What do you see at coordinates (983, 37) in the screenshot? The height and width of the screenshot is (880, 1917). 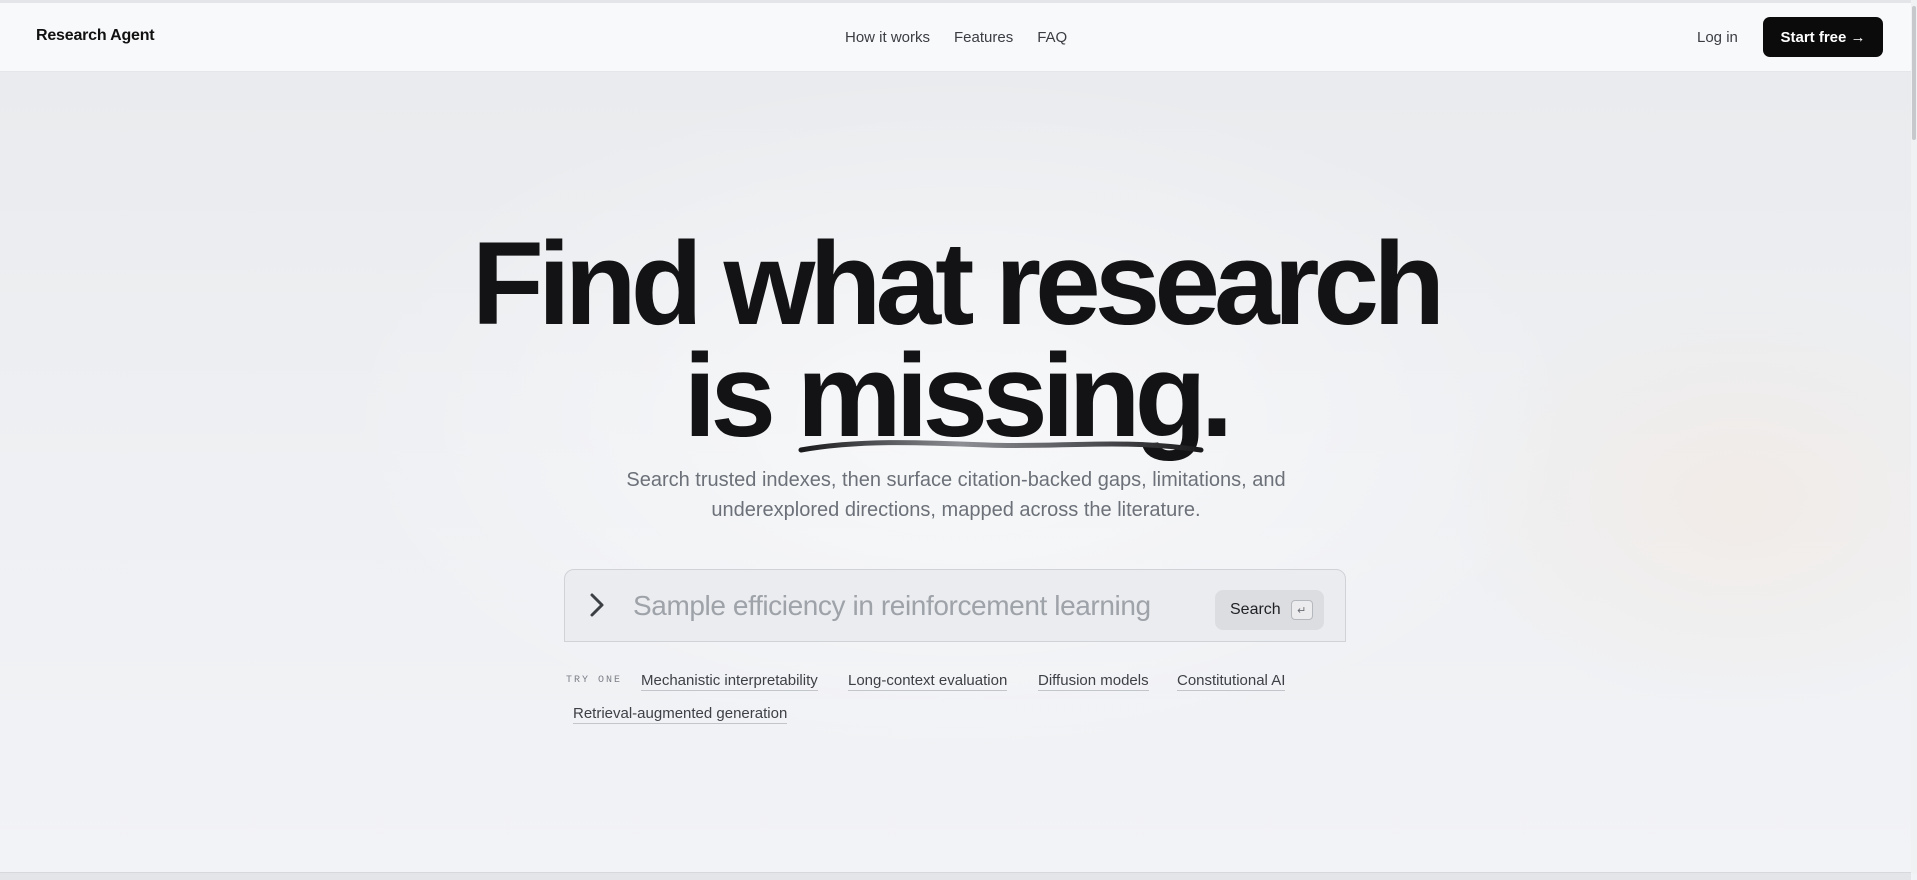 I see `nav-features: Features` at bounding box center [983, 37].